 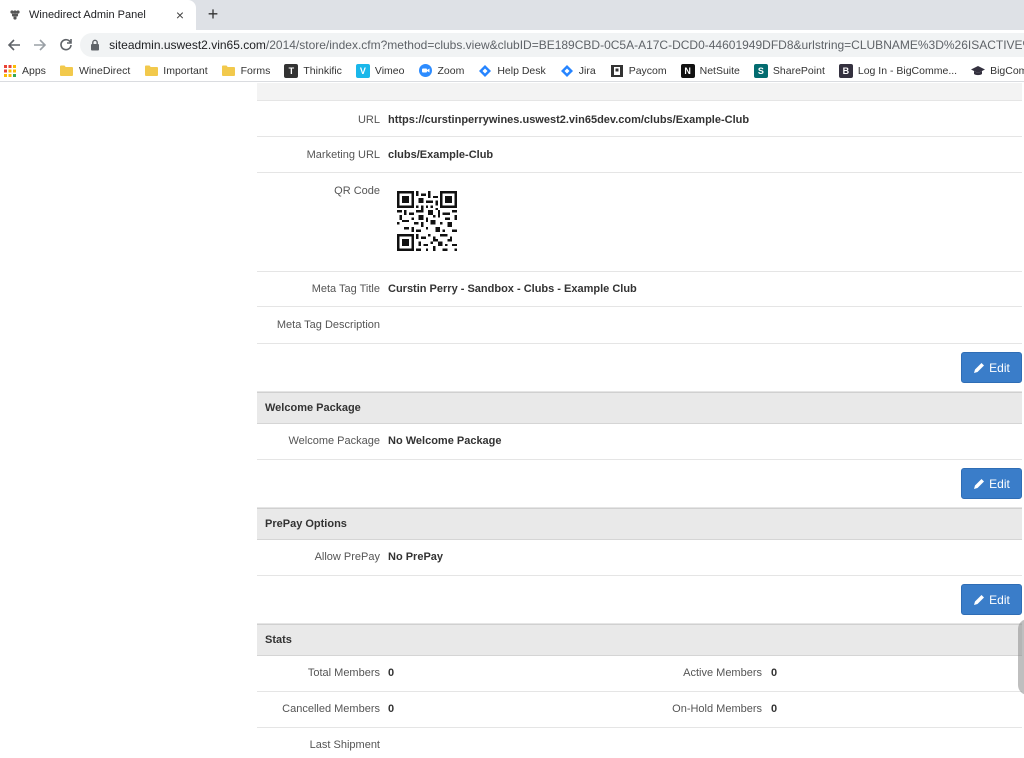 What do you see at coordinates (104, 70) in the screenshot?
I see `bookmark-label: WineDirect` at bounding box center [104, 70].